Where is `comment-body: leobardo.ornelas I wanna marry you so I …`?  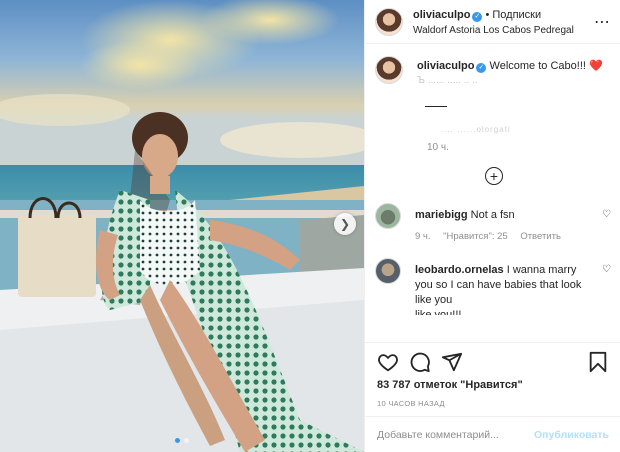 comment-body: leobardo.ornelas I wanna marry you so I … is located at coordinates (513, 286).